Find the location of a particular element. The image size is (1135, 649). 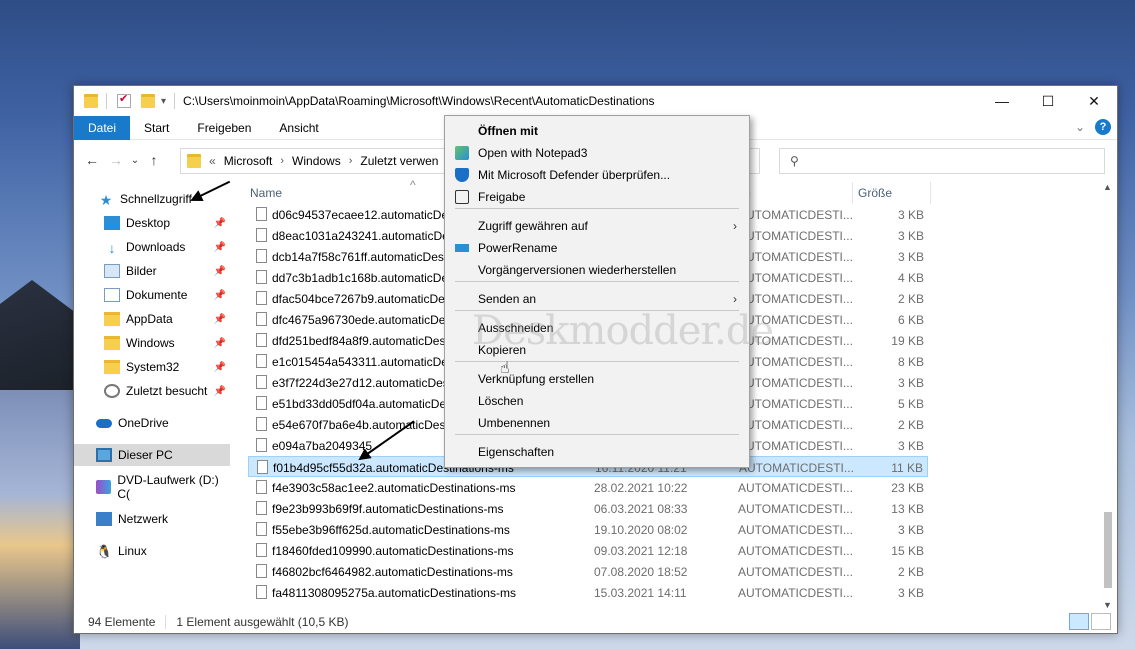

sidebar-item-downloads: ↓ Downloads 📌 is located at coordinates (152, 247).